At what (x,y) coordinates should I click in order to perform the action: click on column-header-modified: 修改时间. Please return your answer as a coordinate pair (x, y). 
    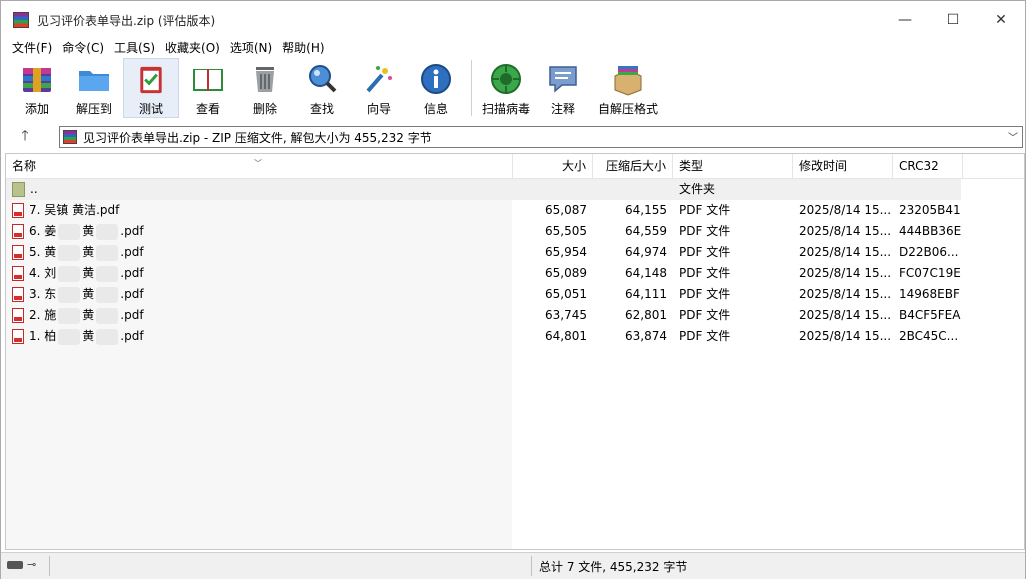
    Looking at the image, I should click on (843, 166).